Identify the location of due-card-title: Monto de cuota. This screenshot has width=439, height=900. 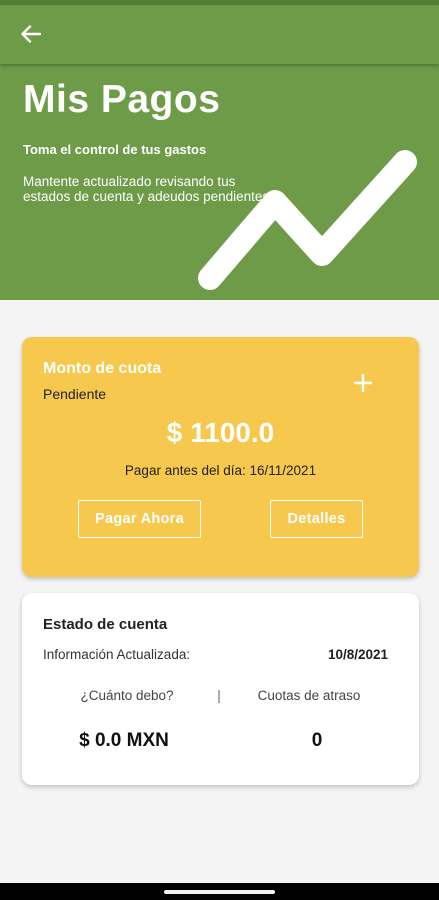
(102, 368).